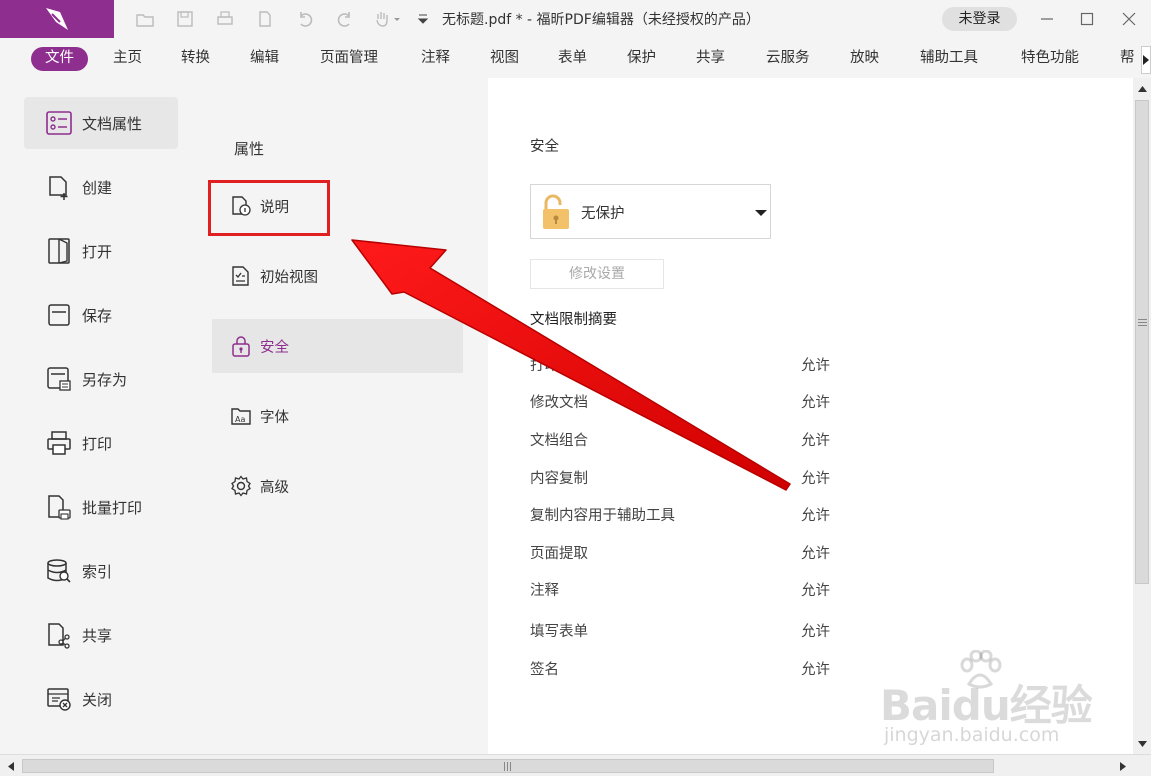  What do you see at coordinates (573, 320) in the screenshot?
I see `restriction-summary-title: 文档限制摘要` at bounding box center [573, 320].